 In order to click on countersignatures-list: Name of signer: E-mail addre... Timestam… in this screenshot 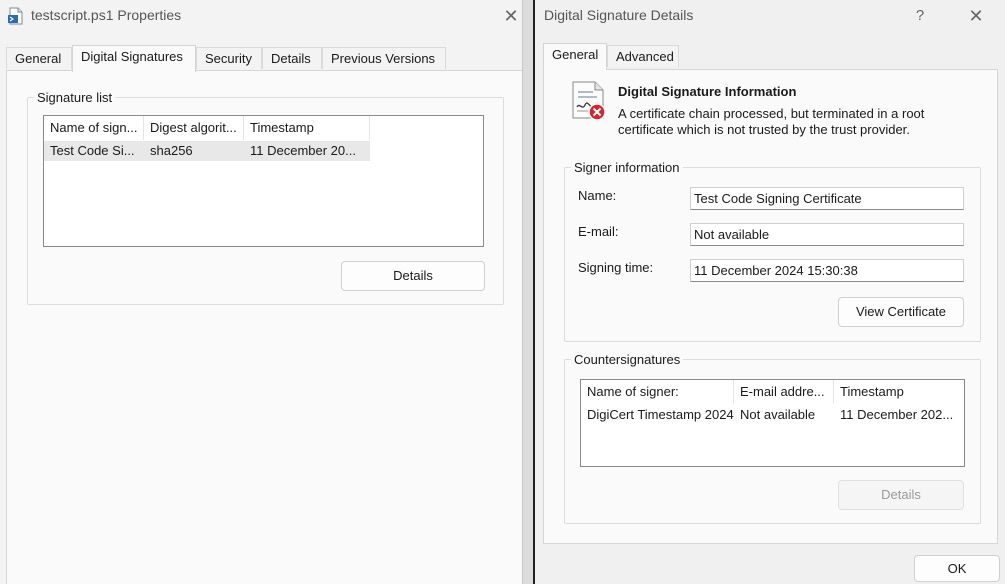, I will do `click(772, 423)`.